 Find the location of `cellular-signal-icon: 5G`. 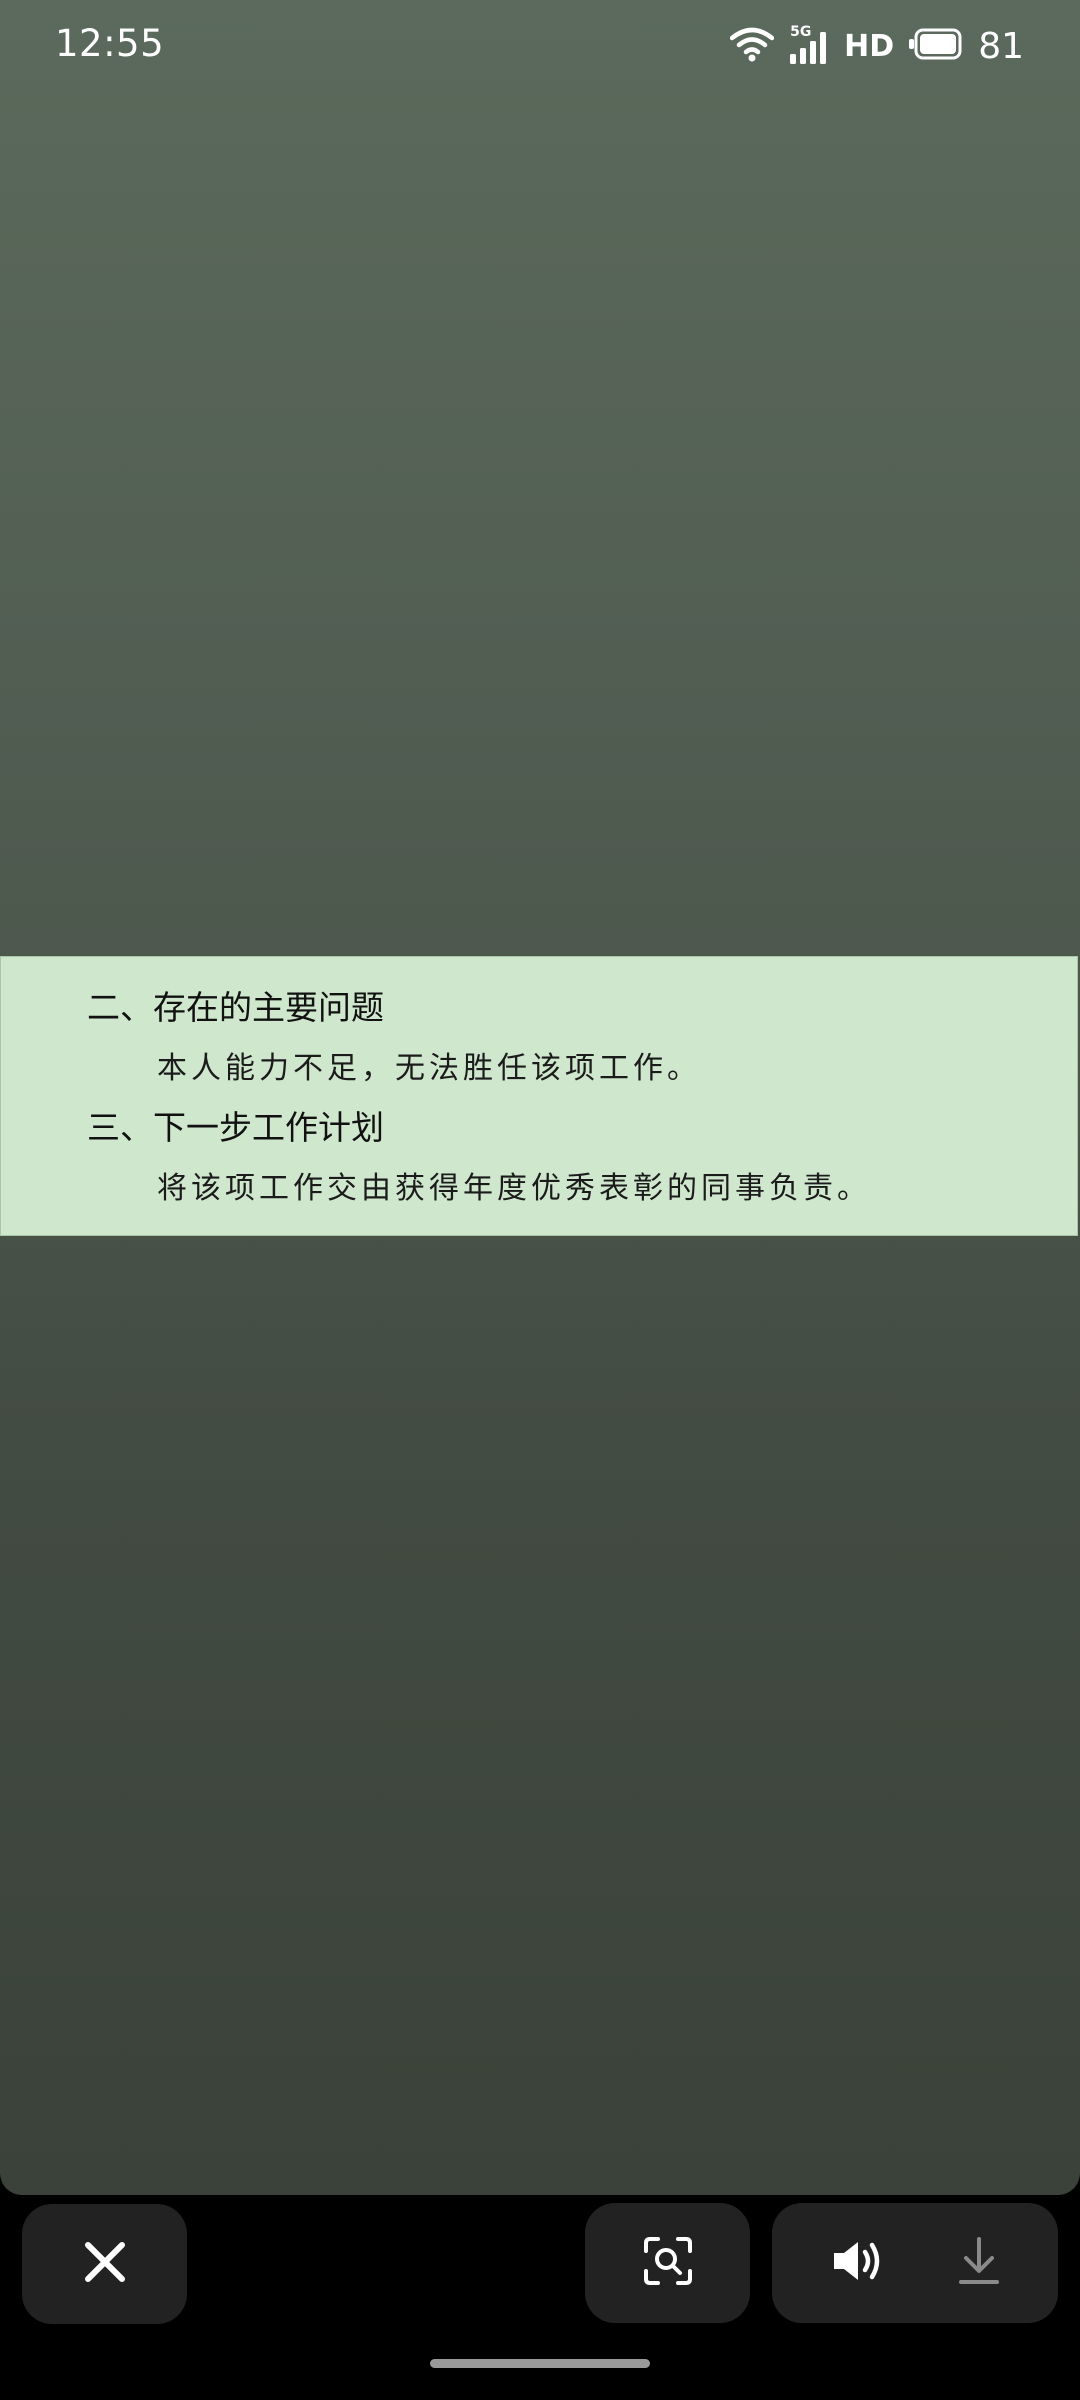

cellular-signal-icon: 5G is located at coordinates (809, 45).